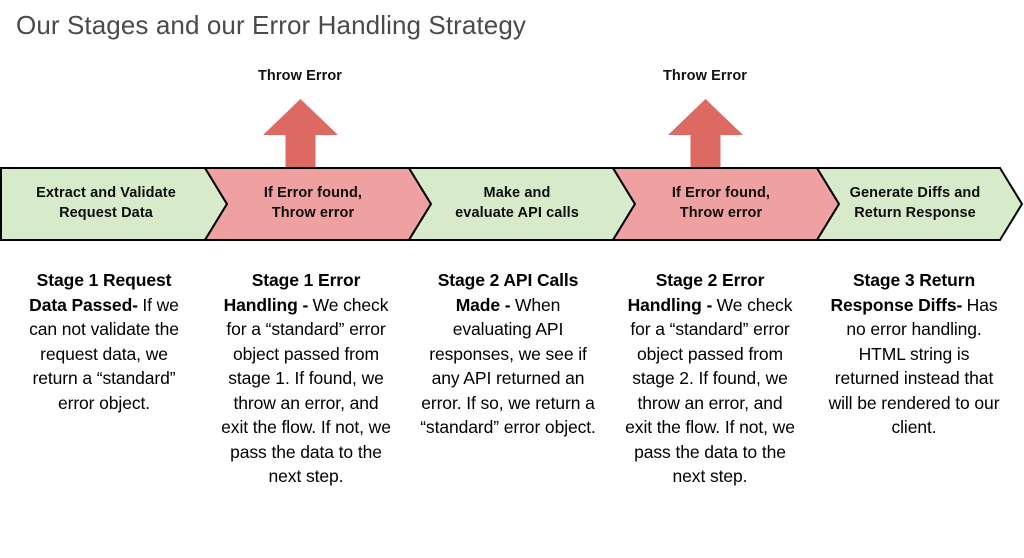 Image resolution: width=1024 pixels, height=558 pixels. What do you see at coordinates (300, 76) in the screenshot?
I see `throw-error-label-1: Throw Error` at bounding box center [300, 76].